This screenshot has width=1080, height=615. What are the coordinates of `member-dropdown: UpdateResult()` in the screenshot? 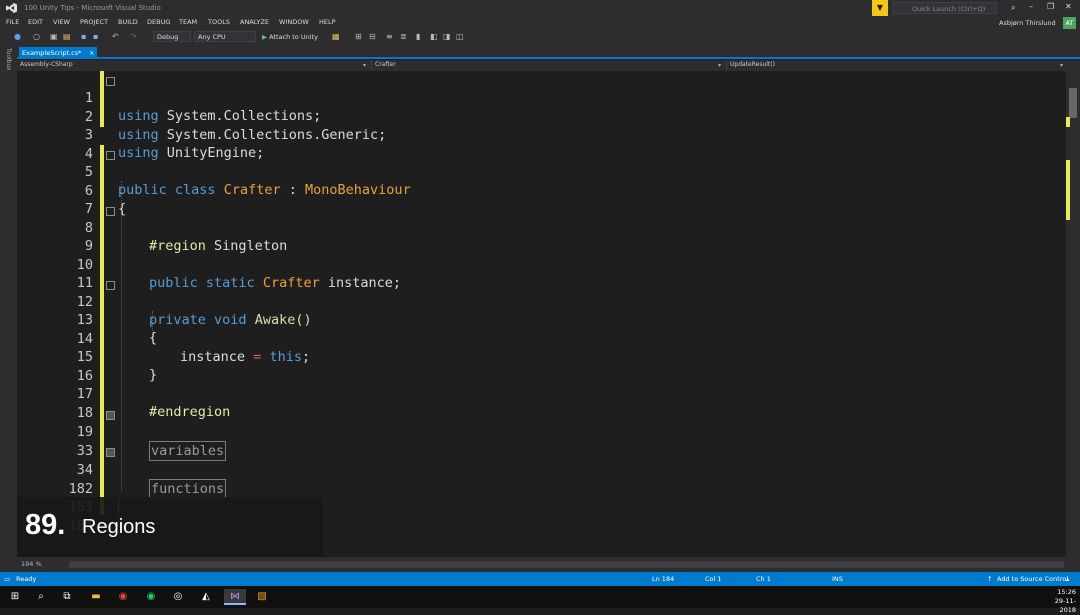 It's located at (903, 65).